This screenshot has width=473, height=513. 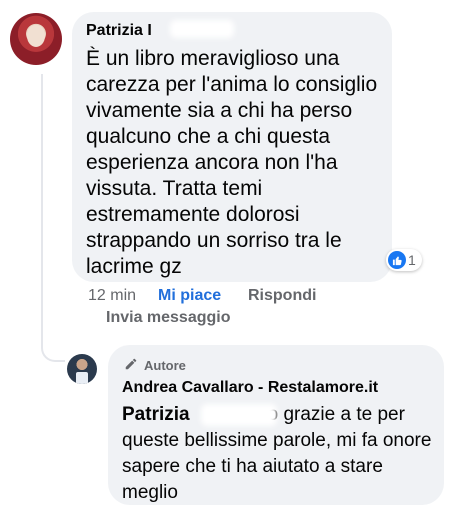 What do you see at coordinates (53, 346) in the screenshot?
I see `thread-connector` at bounding box center [53, 346].